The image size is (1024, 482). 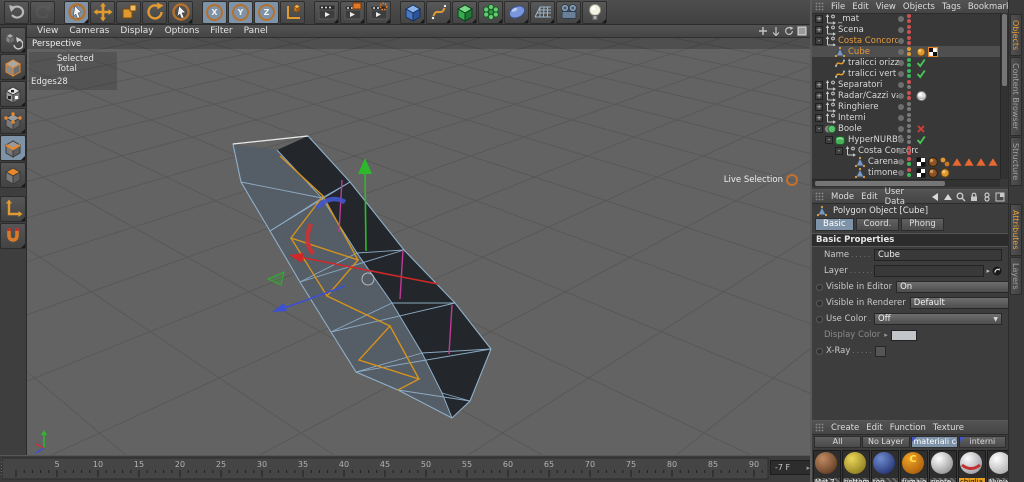 I want to click on display-color-swatch, so click(x=903, y=335).